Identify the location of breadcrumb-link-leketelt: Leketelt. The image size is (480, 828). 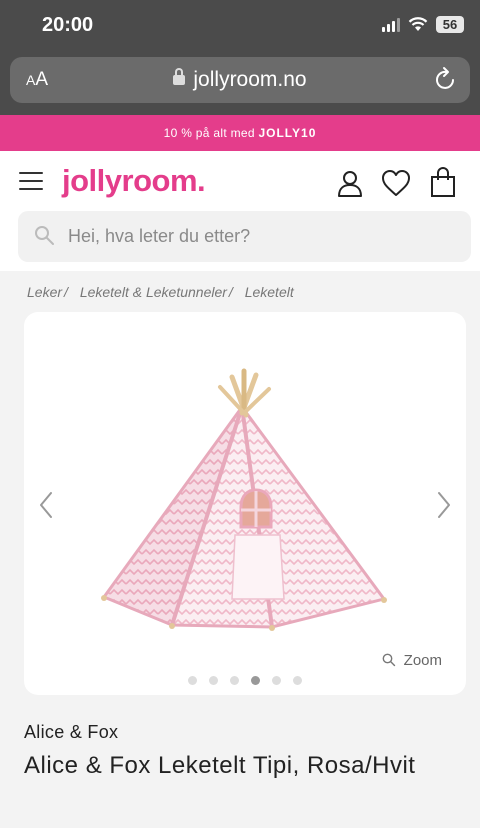
(269, 292).